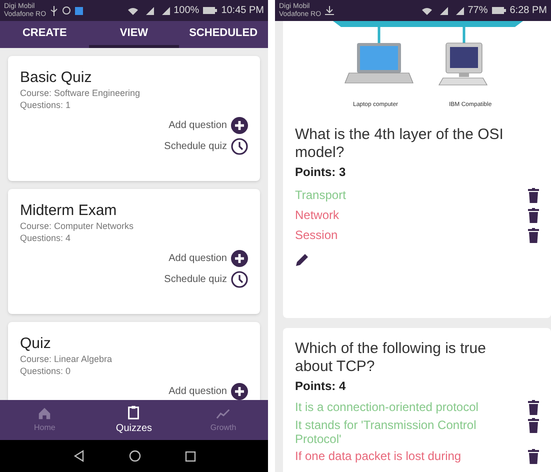 The image size is (551, 472). What do you see at coordinates (528, 11) in the screenshot?
I see `status-time: 6:28 PM` at bounding box center [528, 11].